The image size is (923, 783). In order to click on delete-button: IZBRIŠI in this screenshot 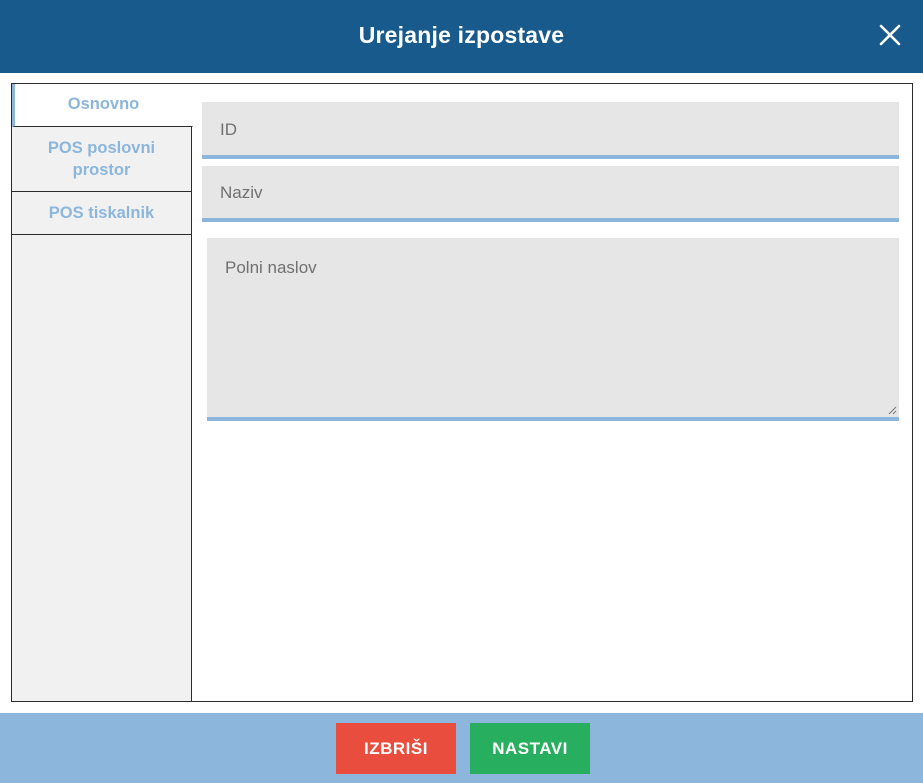, I will do `click(396, 748)`.